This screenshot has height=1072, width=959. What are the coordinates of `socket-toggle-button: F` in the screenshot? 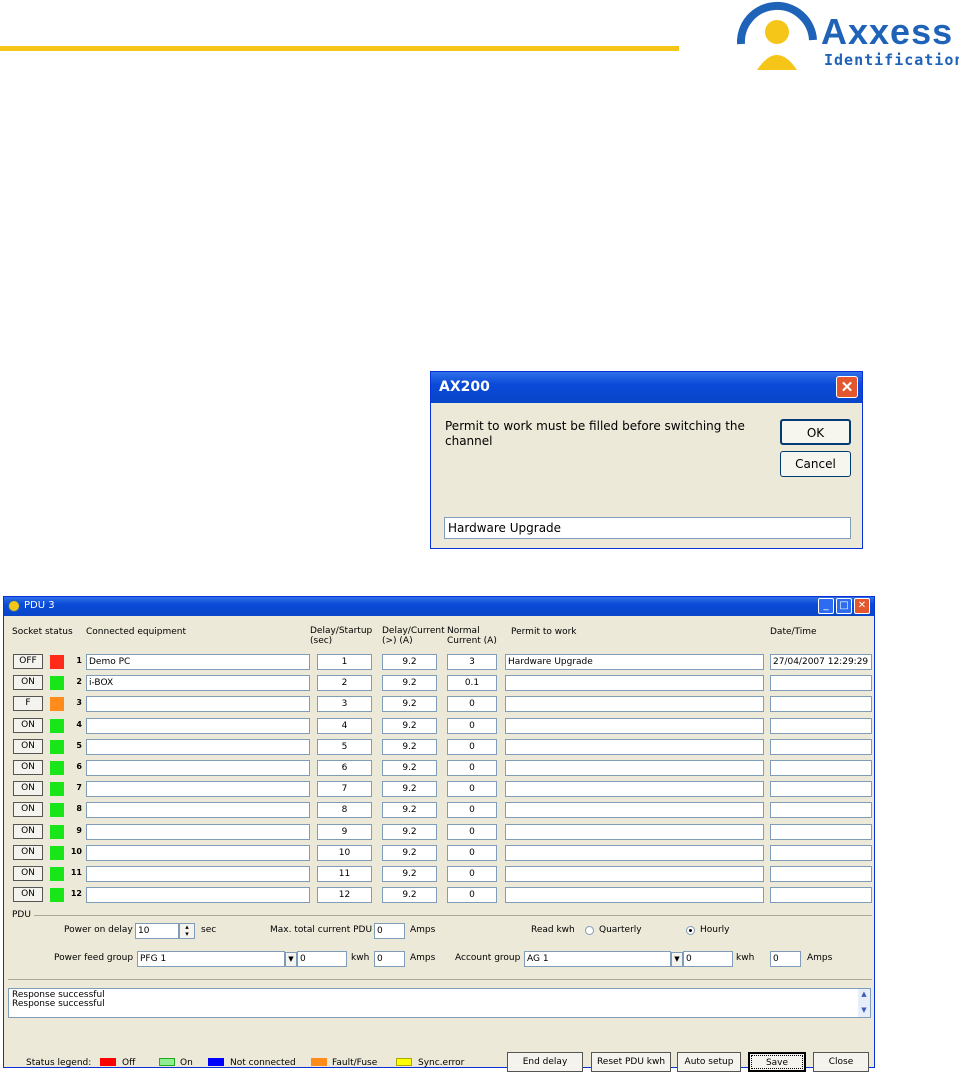 It's located at (28, 704).